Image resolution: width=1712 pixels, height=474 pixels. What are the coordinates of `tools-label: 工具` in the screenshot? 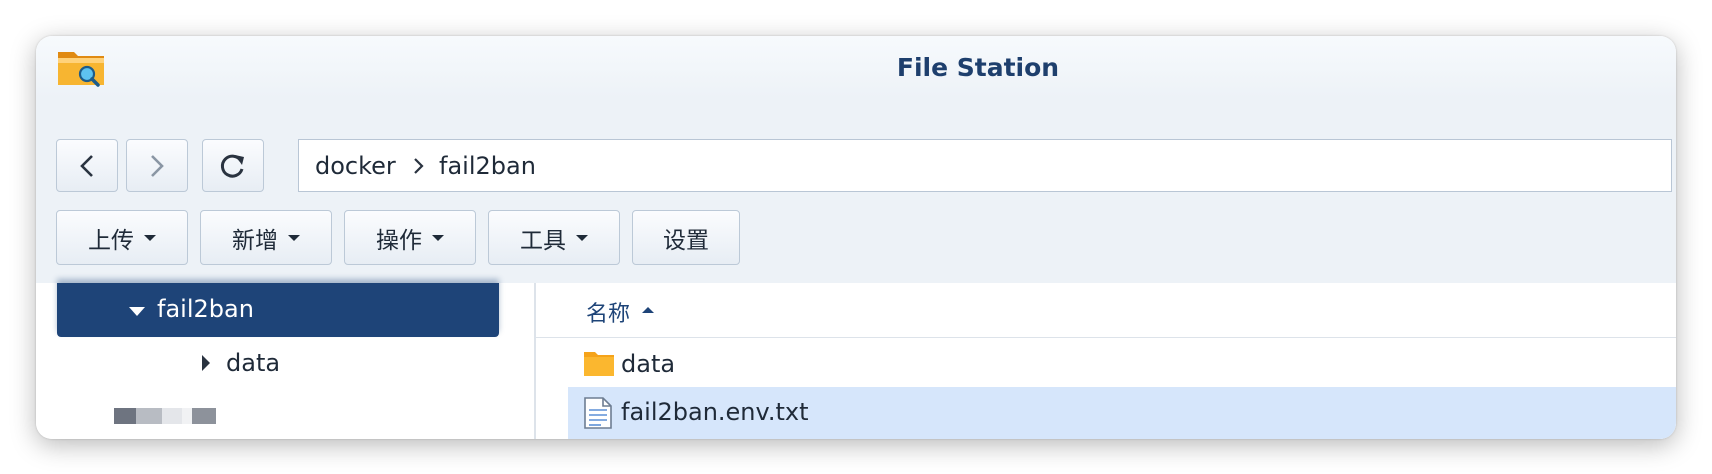 It's located at (543, 240).